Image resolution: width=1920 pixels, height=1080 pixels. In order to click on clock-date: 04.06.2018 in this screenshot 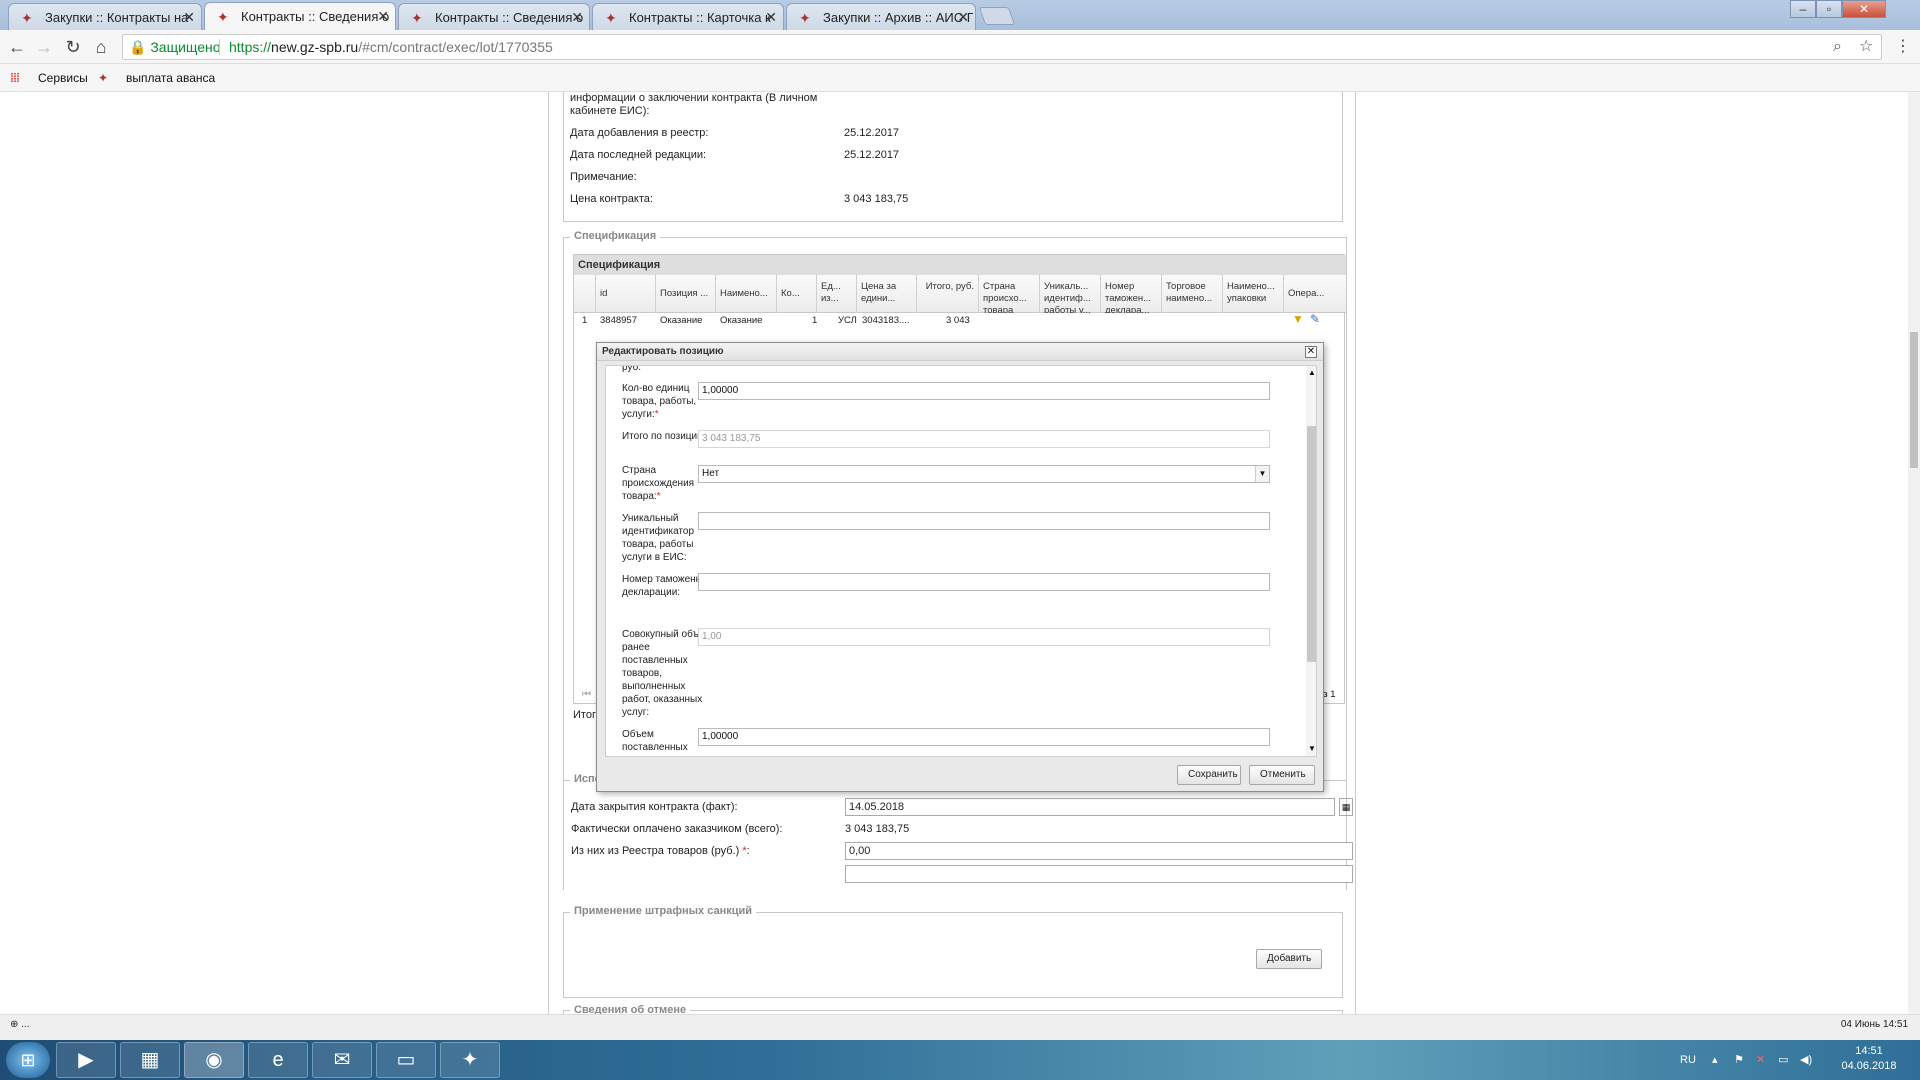, I will do `click(1869, 1066)`.